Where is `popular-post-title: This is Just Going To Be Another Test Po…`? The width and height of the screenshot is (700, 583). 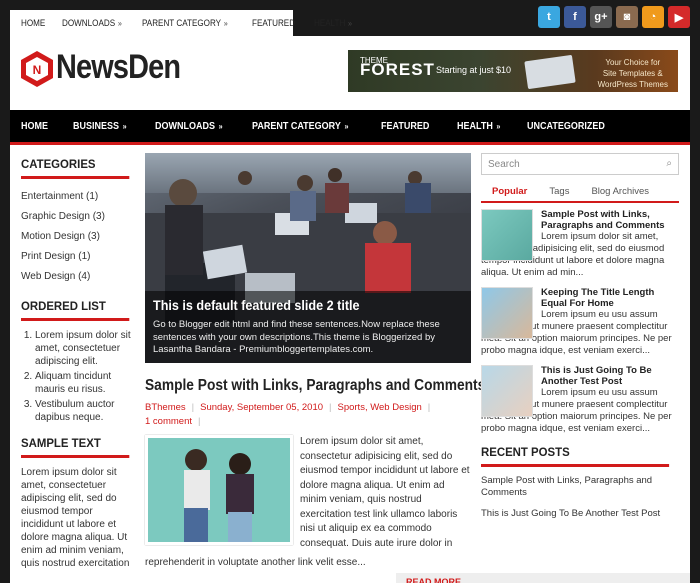
popular-post-title: This is Just Going To Be Another Test Po… is located at coordinates (610, 376).